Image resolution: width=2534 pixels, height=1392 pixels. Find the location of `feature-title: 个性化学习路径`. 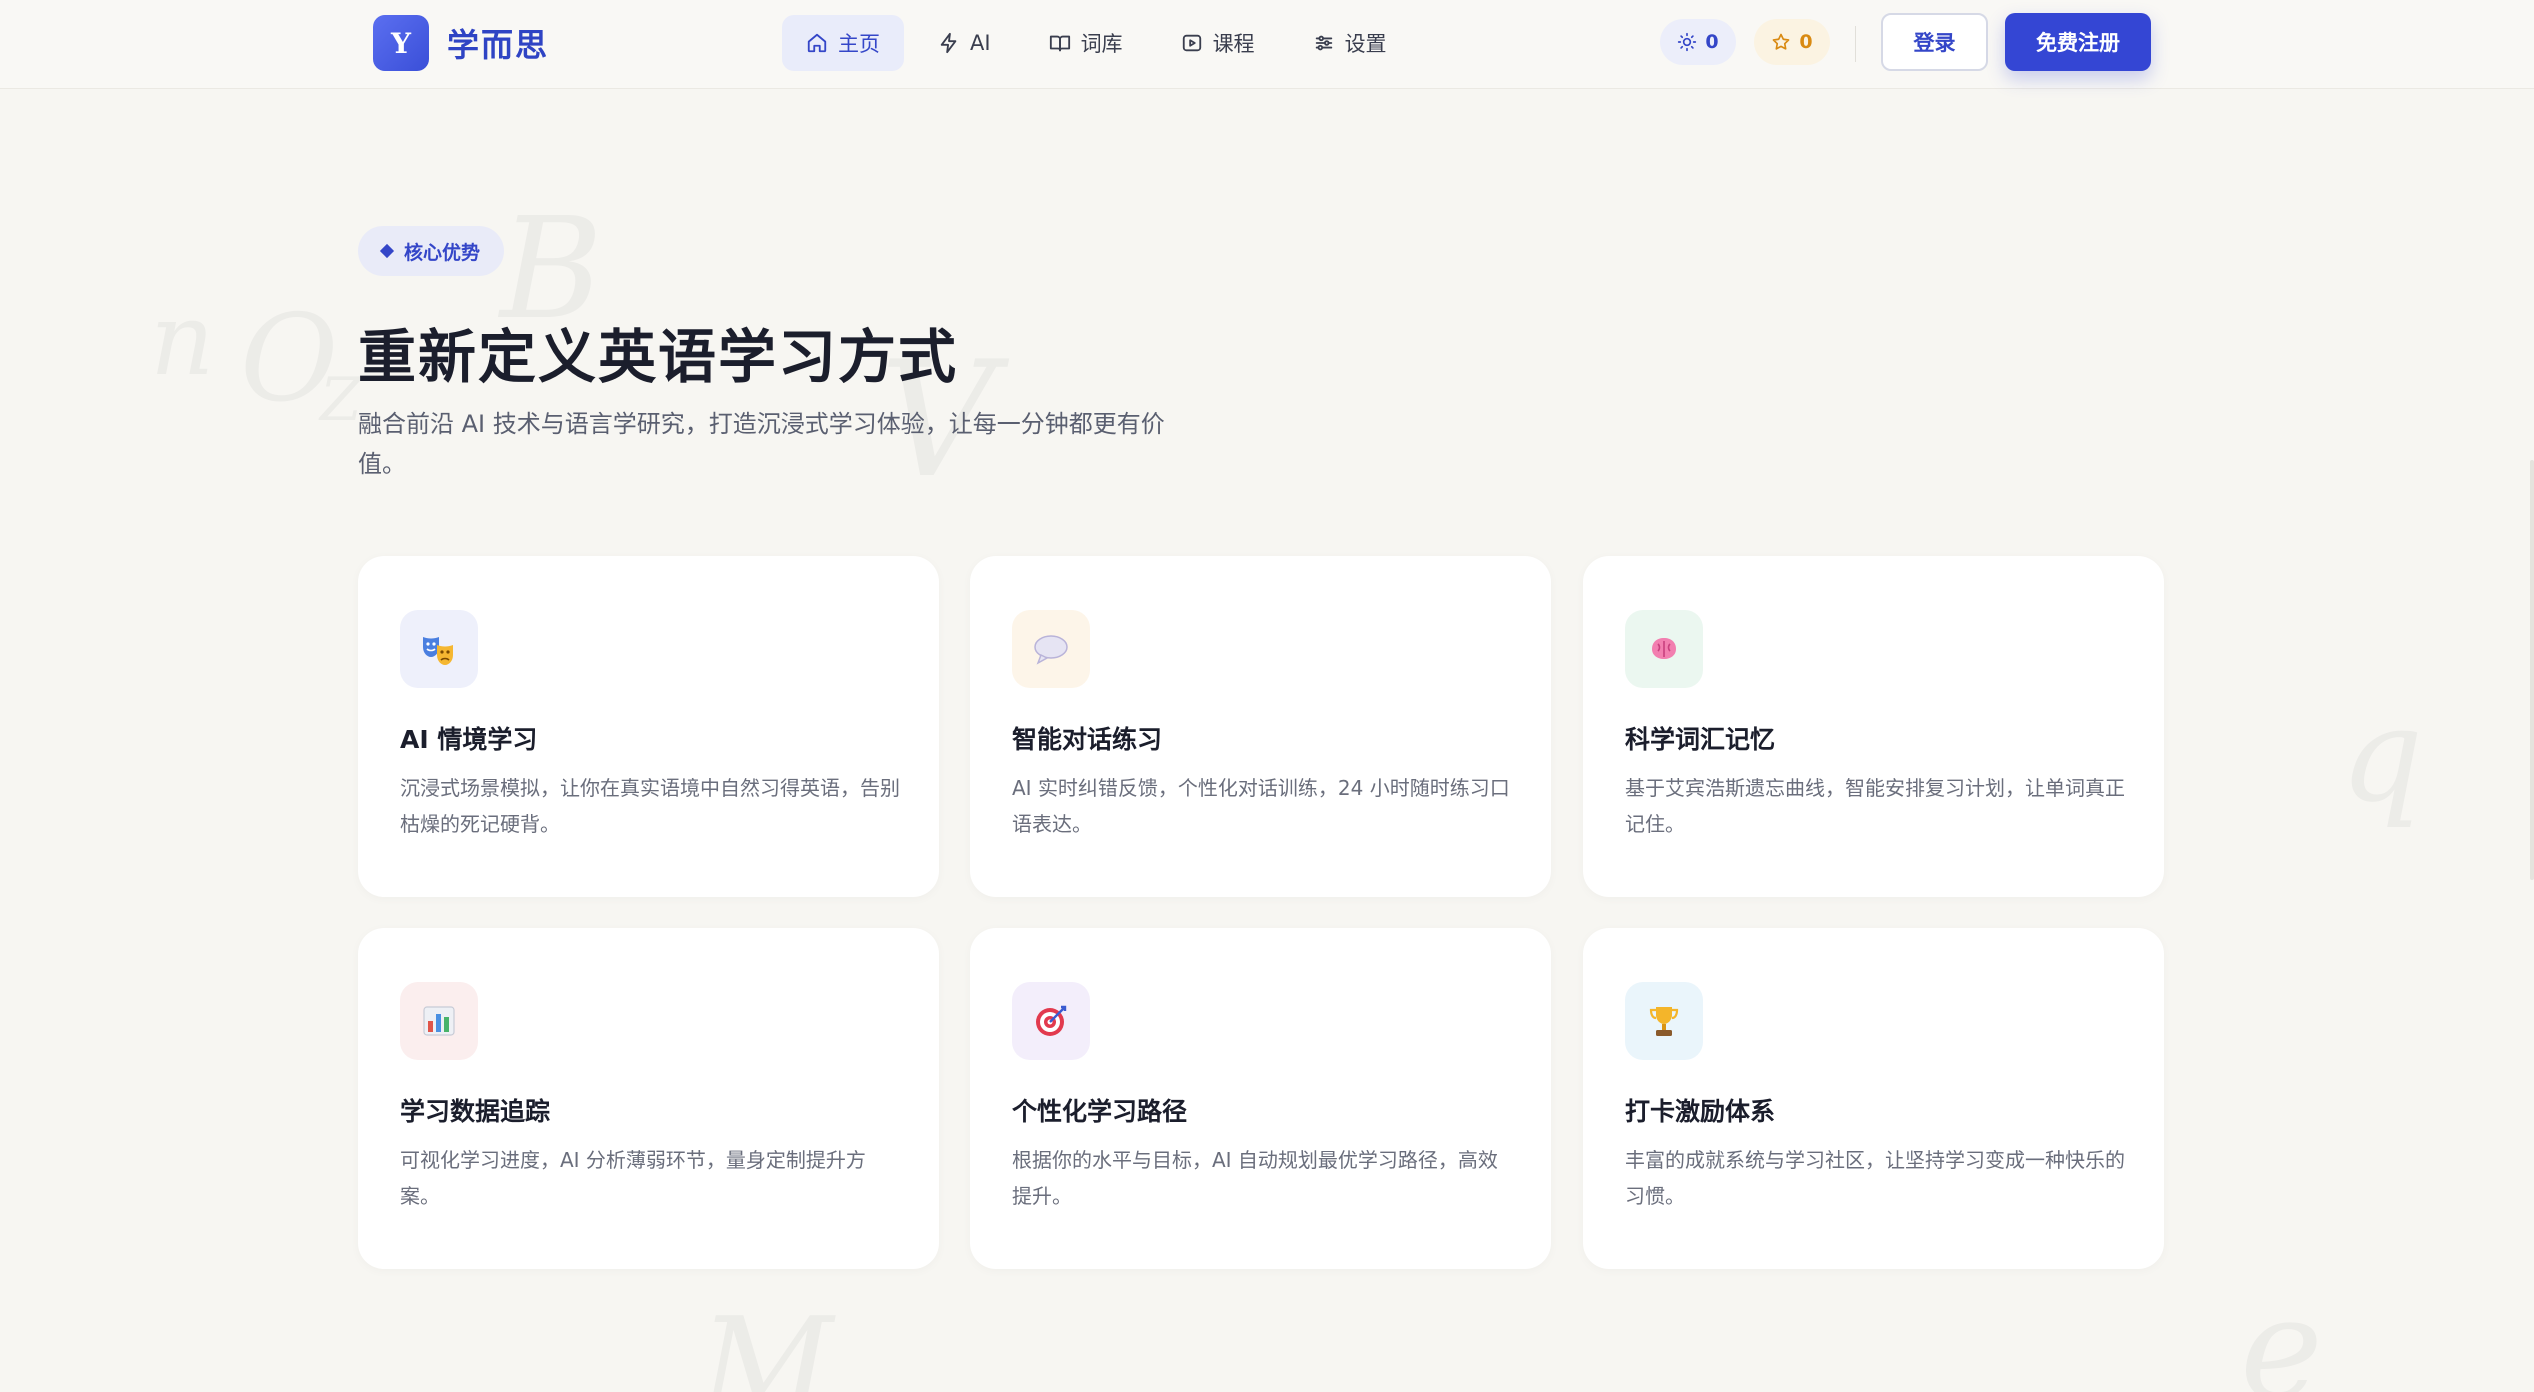

feature-title: 个性化学习路径 is located at coordinates (1100, 1111).